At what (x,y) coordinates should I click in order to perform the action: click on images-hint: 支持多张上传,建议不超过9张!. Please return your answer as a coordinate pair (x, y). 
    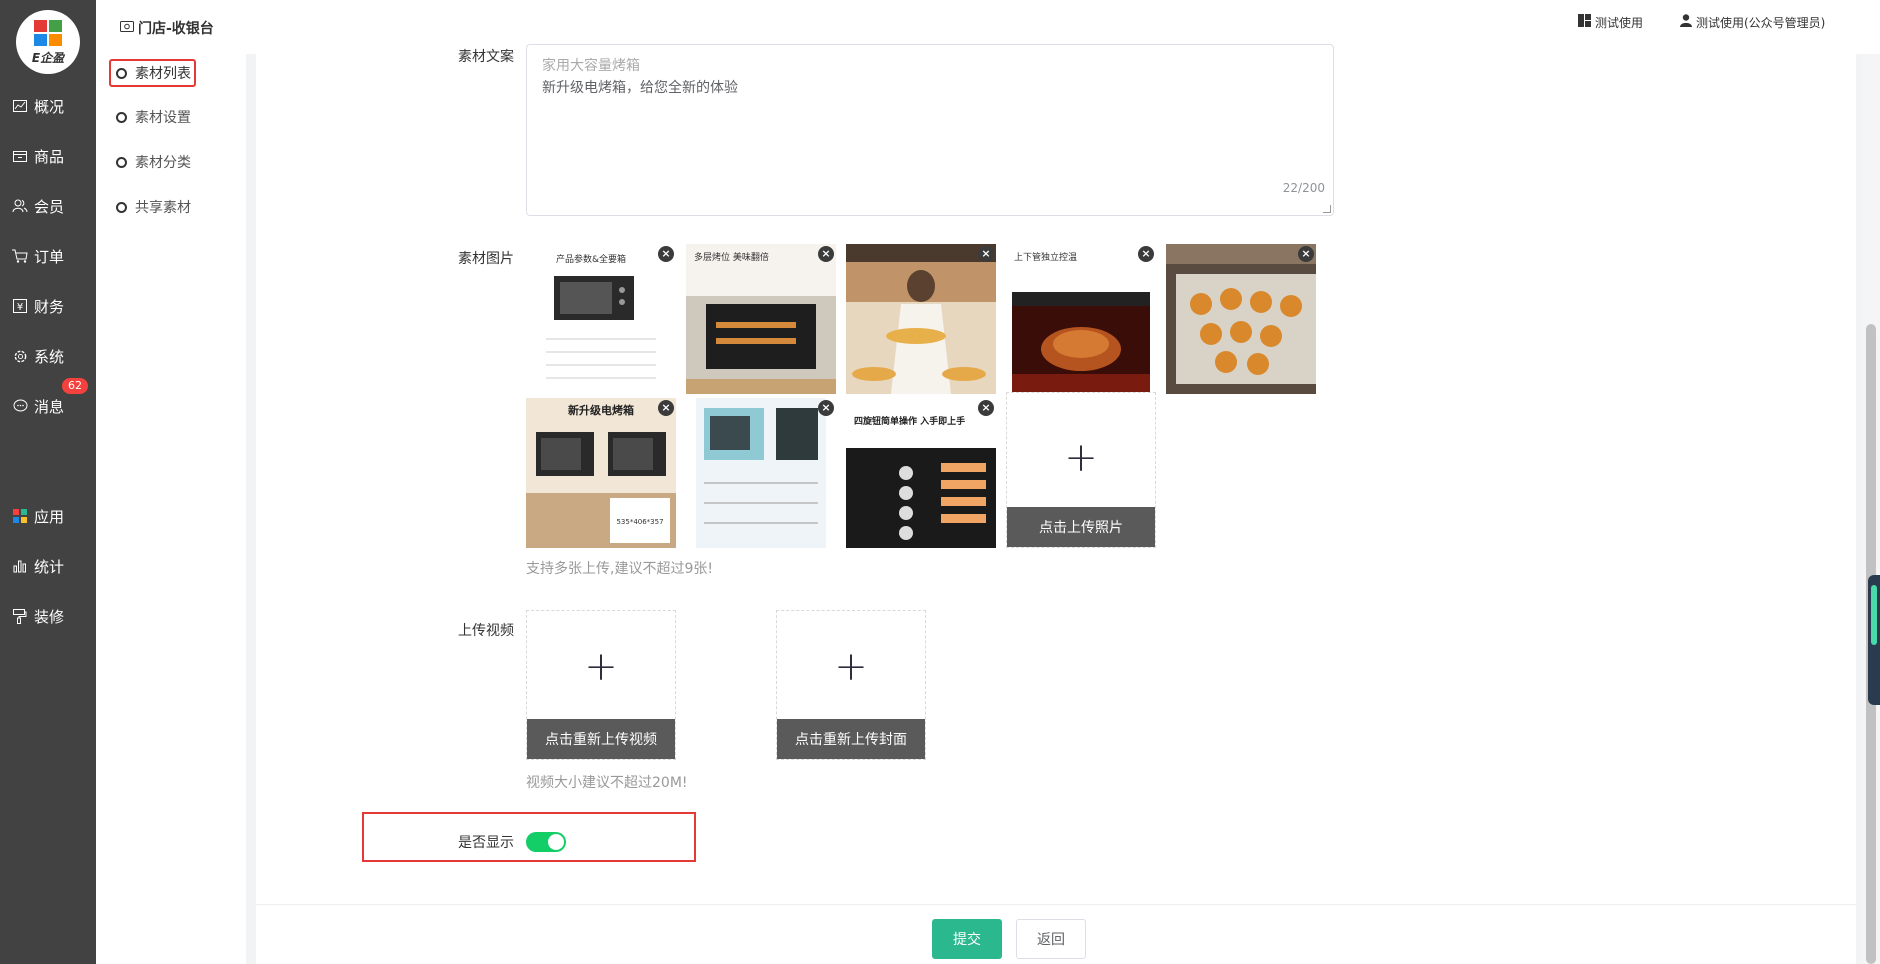
    Looking at the image, I should click on (619, 569).